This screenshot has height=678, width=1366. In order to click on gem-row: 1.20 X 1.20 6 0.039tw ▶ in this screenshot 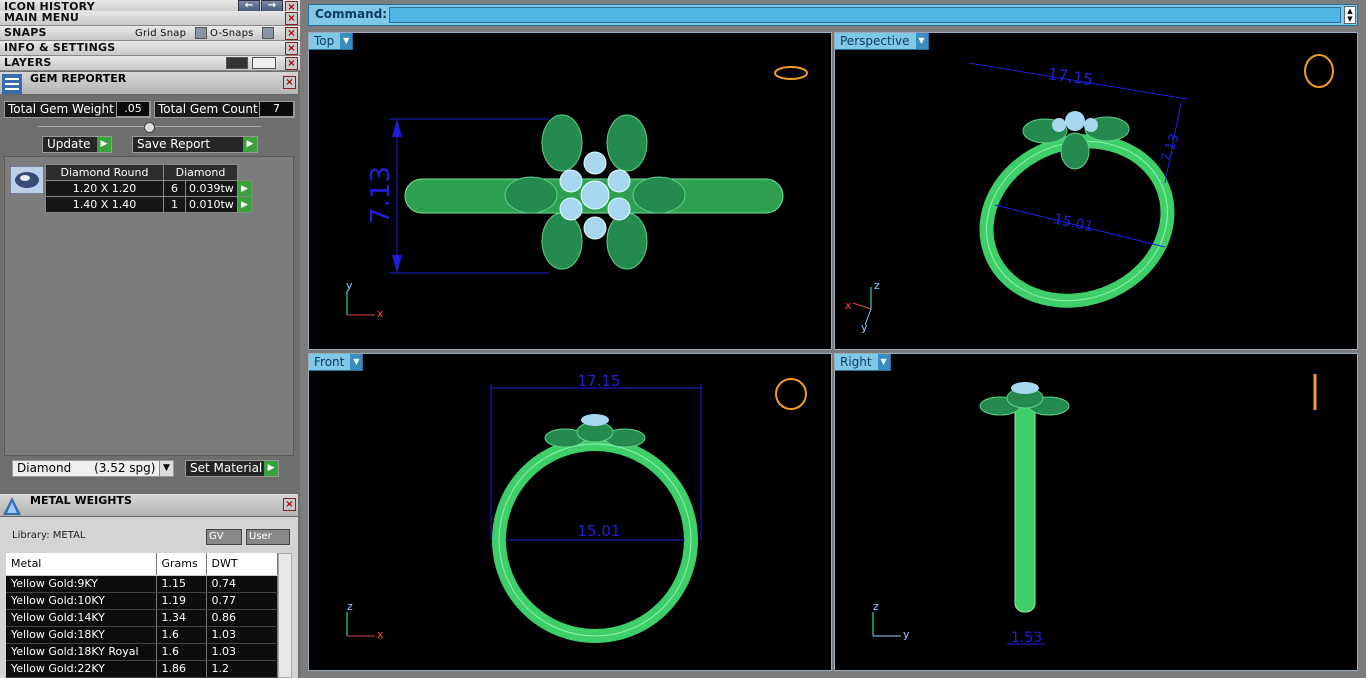, I will do `click(148, 188)`.